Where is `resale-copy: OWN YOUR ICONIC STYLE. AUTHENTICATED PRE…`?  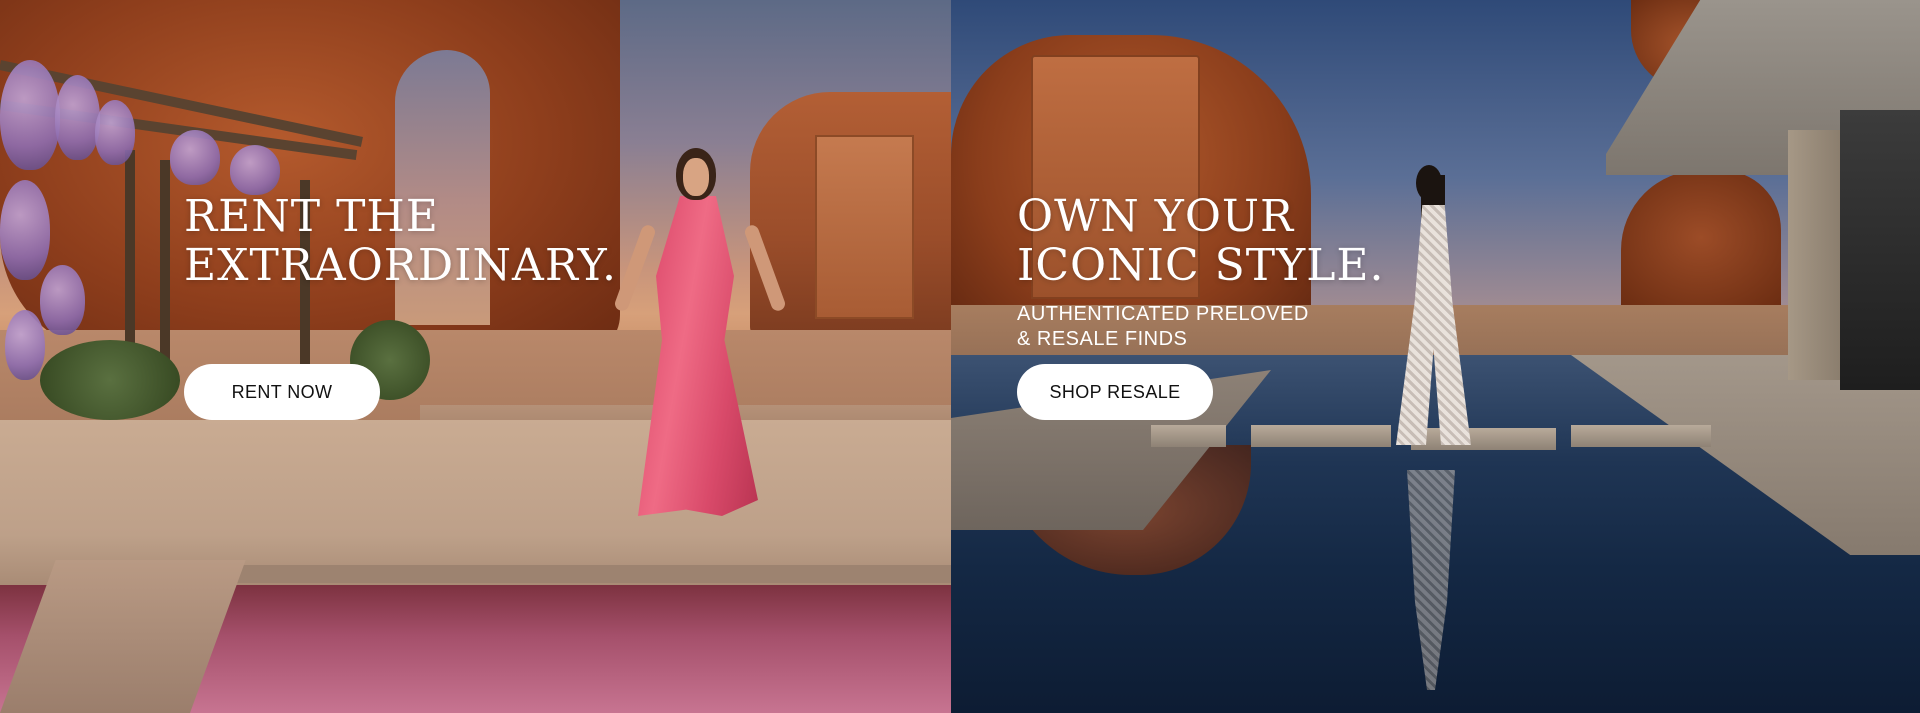
resale-copy: OWN YOUR ICONIC STYLE. AUTHENTICATED PRE… is located at coordinates (1201, 272).